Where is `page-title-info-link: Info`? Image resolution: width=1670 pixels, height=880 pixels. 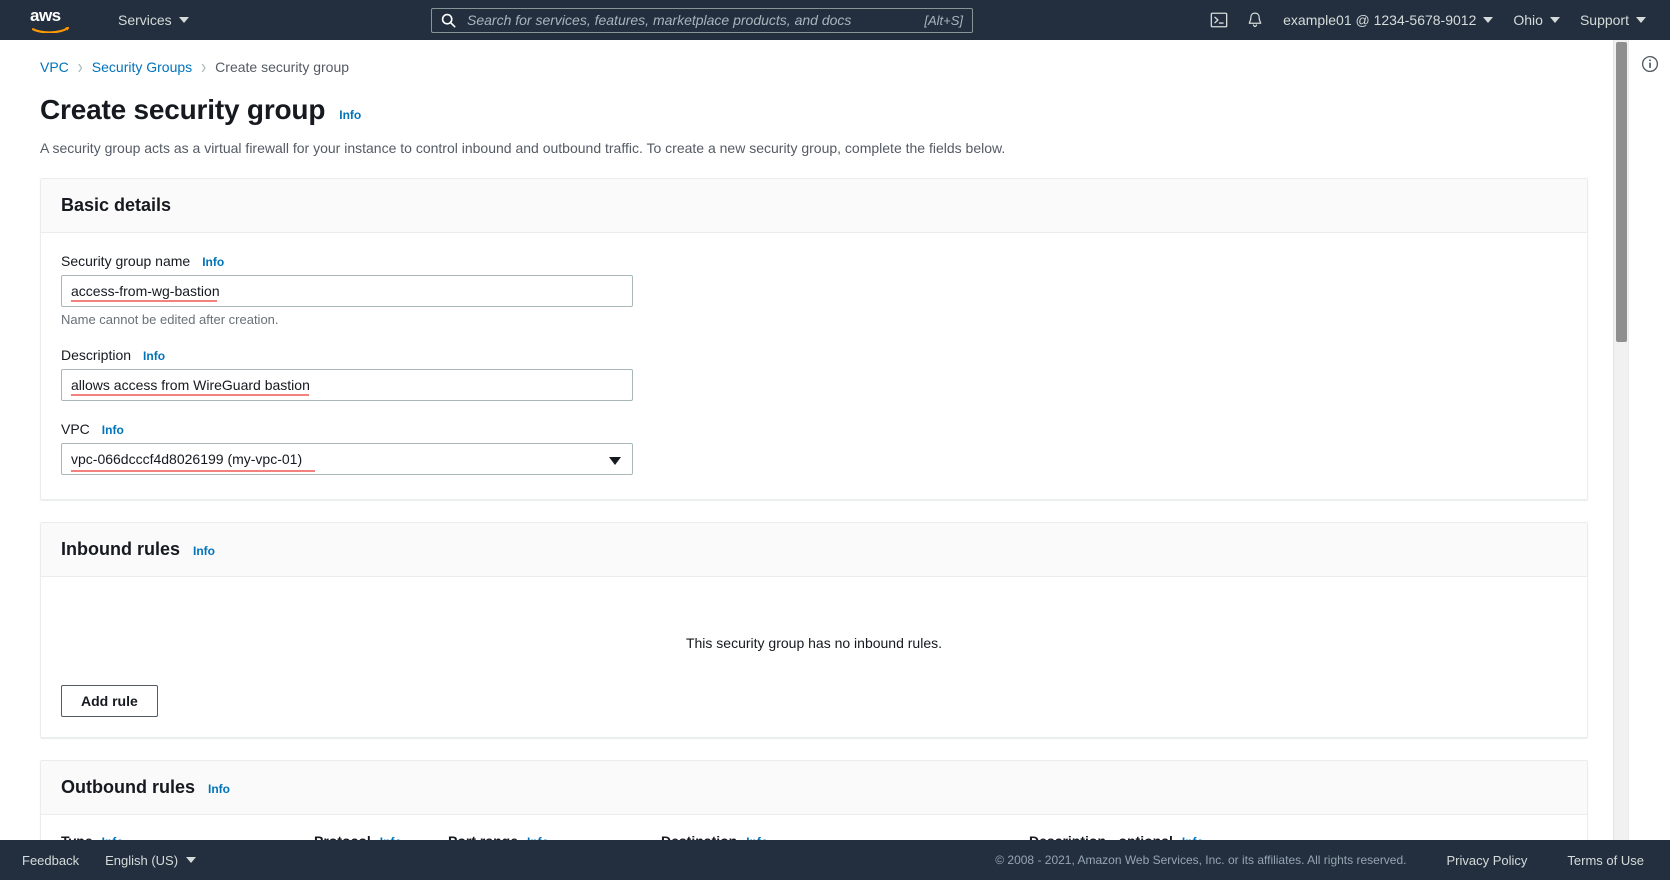
page-title-info-link: Info is located at coordinates (350, 115).